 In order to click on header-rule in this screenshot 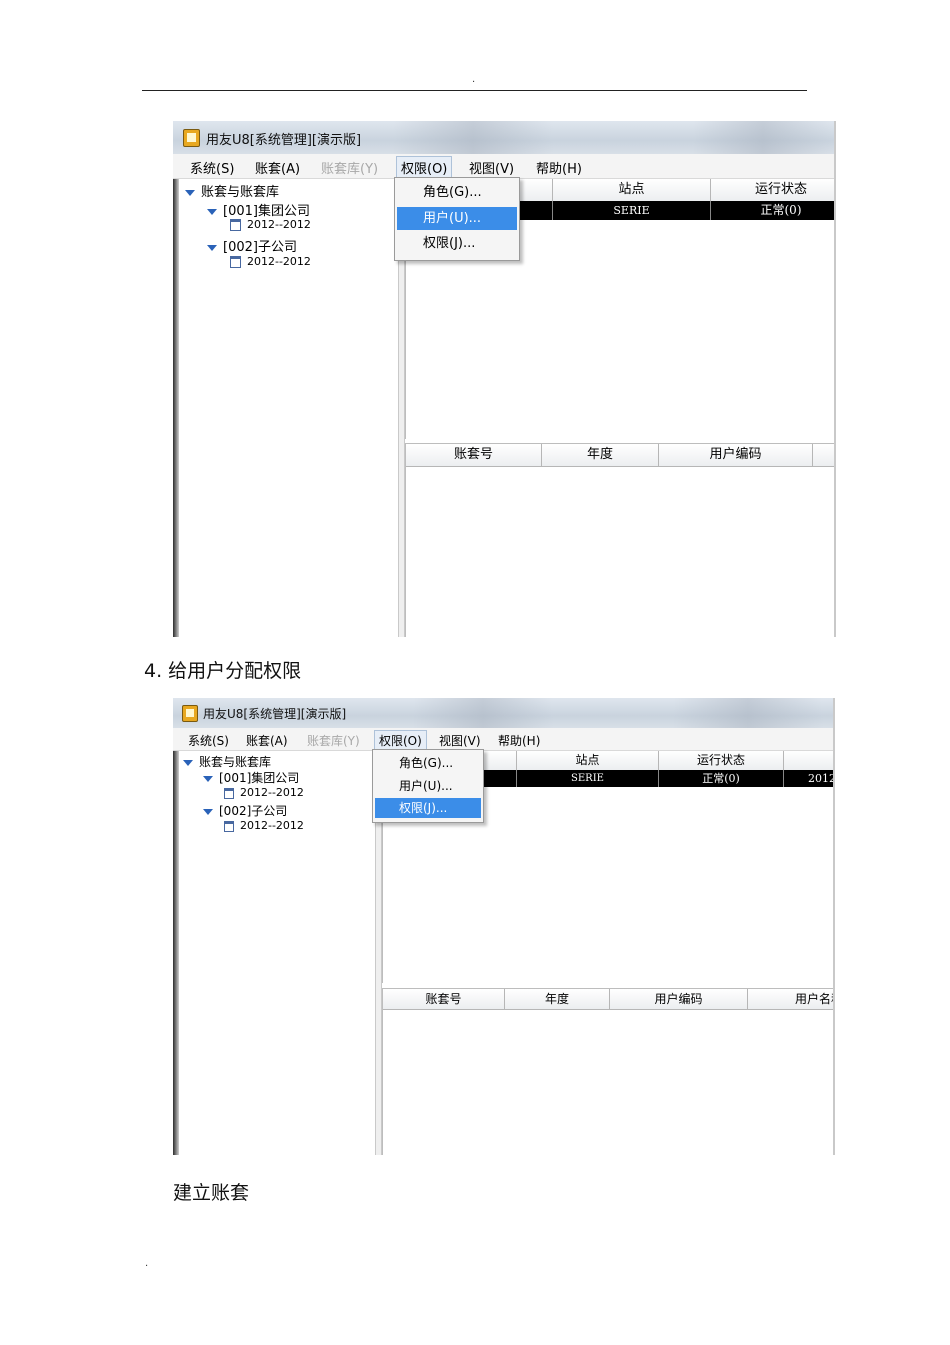, I will do `click(474, 90)`.